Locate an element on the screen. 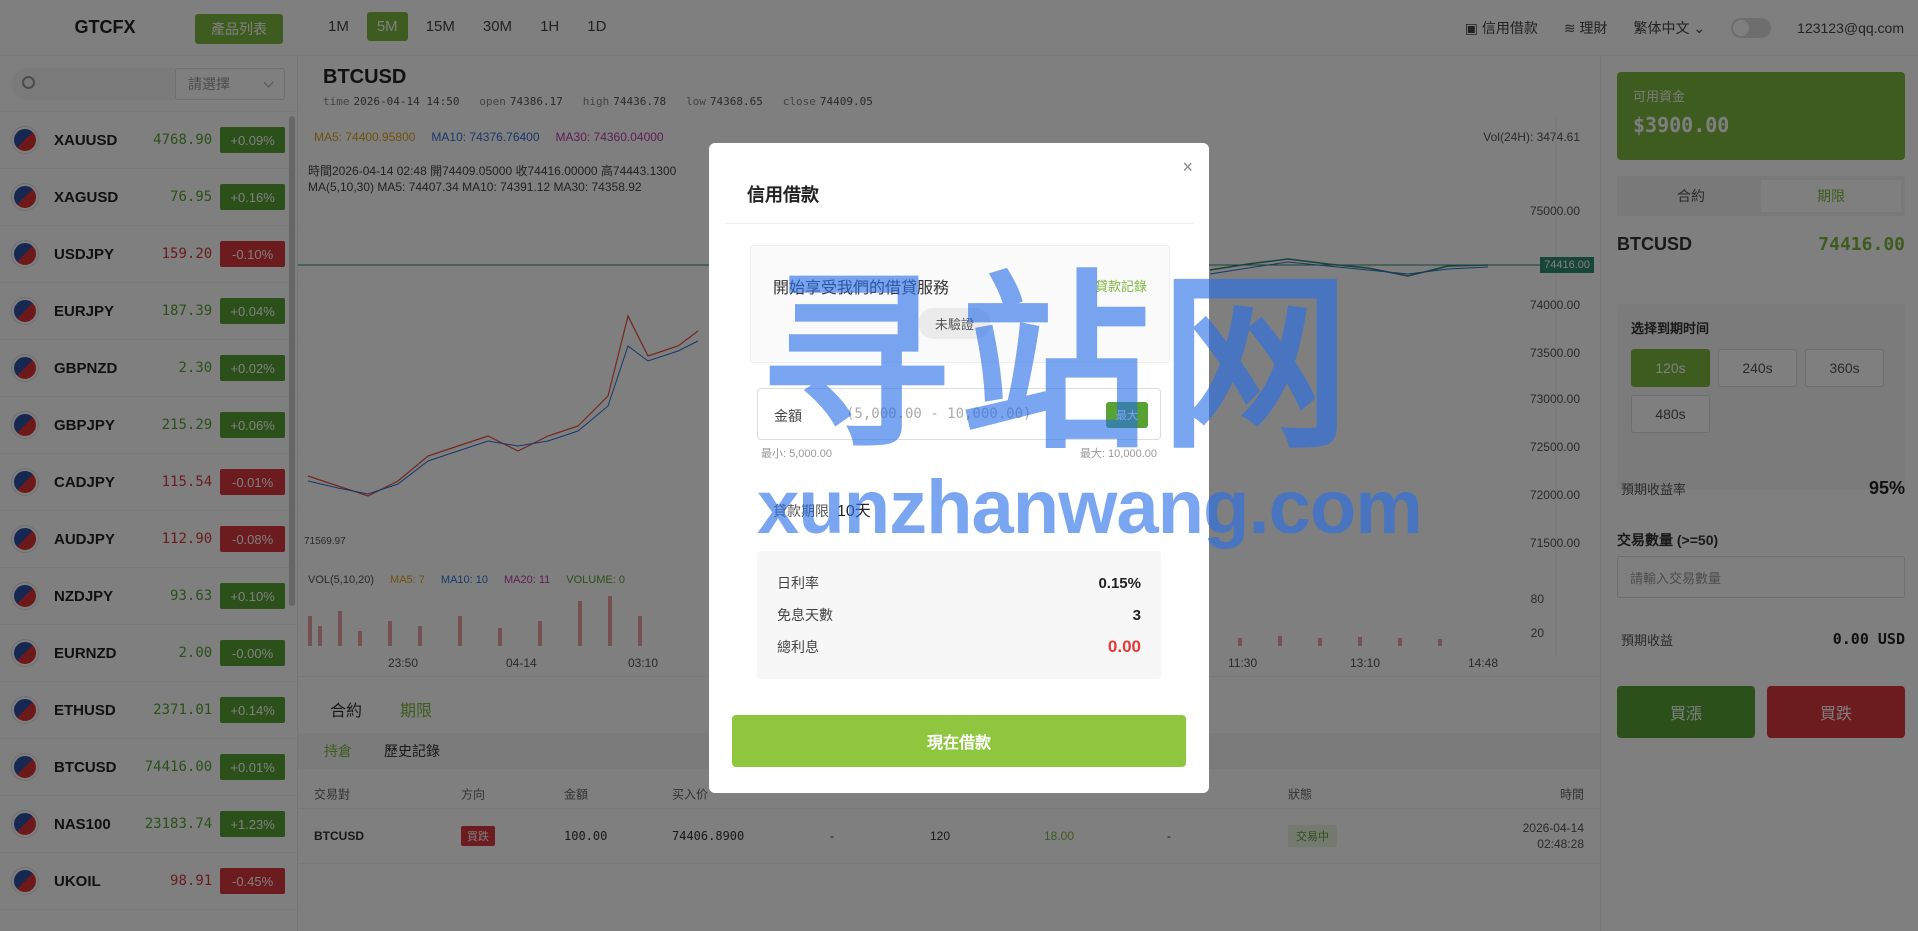 This screenshot has width=1918, height=931. borrow-now-button: 現在借款 is located at coordinates (959, 741).